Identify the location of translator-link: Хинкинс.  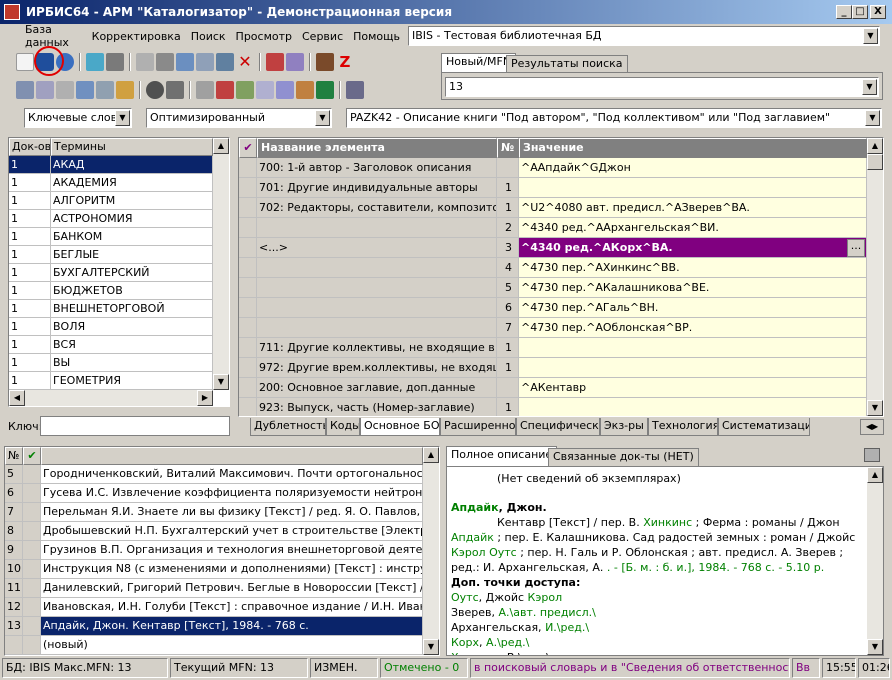
(667, 522).